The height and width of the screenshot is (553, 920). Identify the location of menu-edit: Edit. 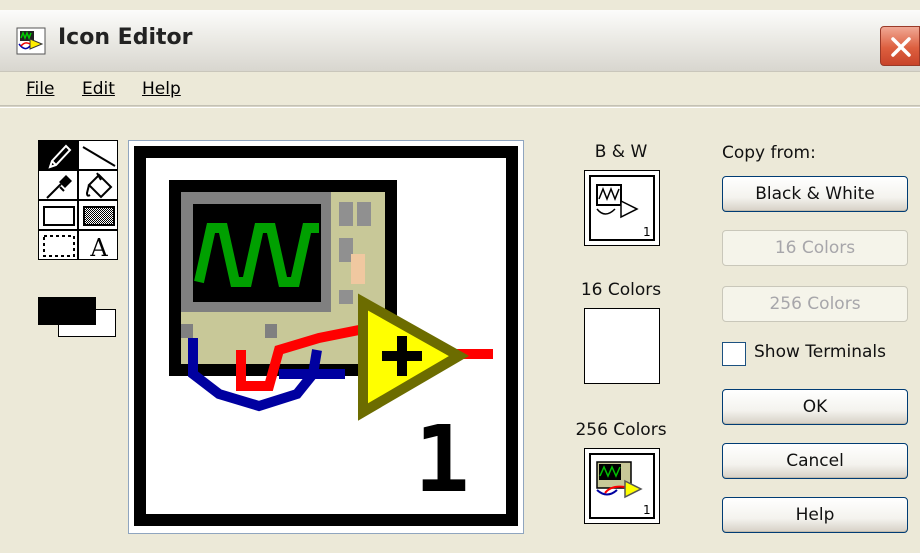
(98, 89).